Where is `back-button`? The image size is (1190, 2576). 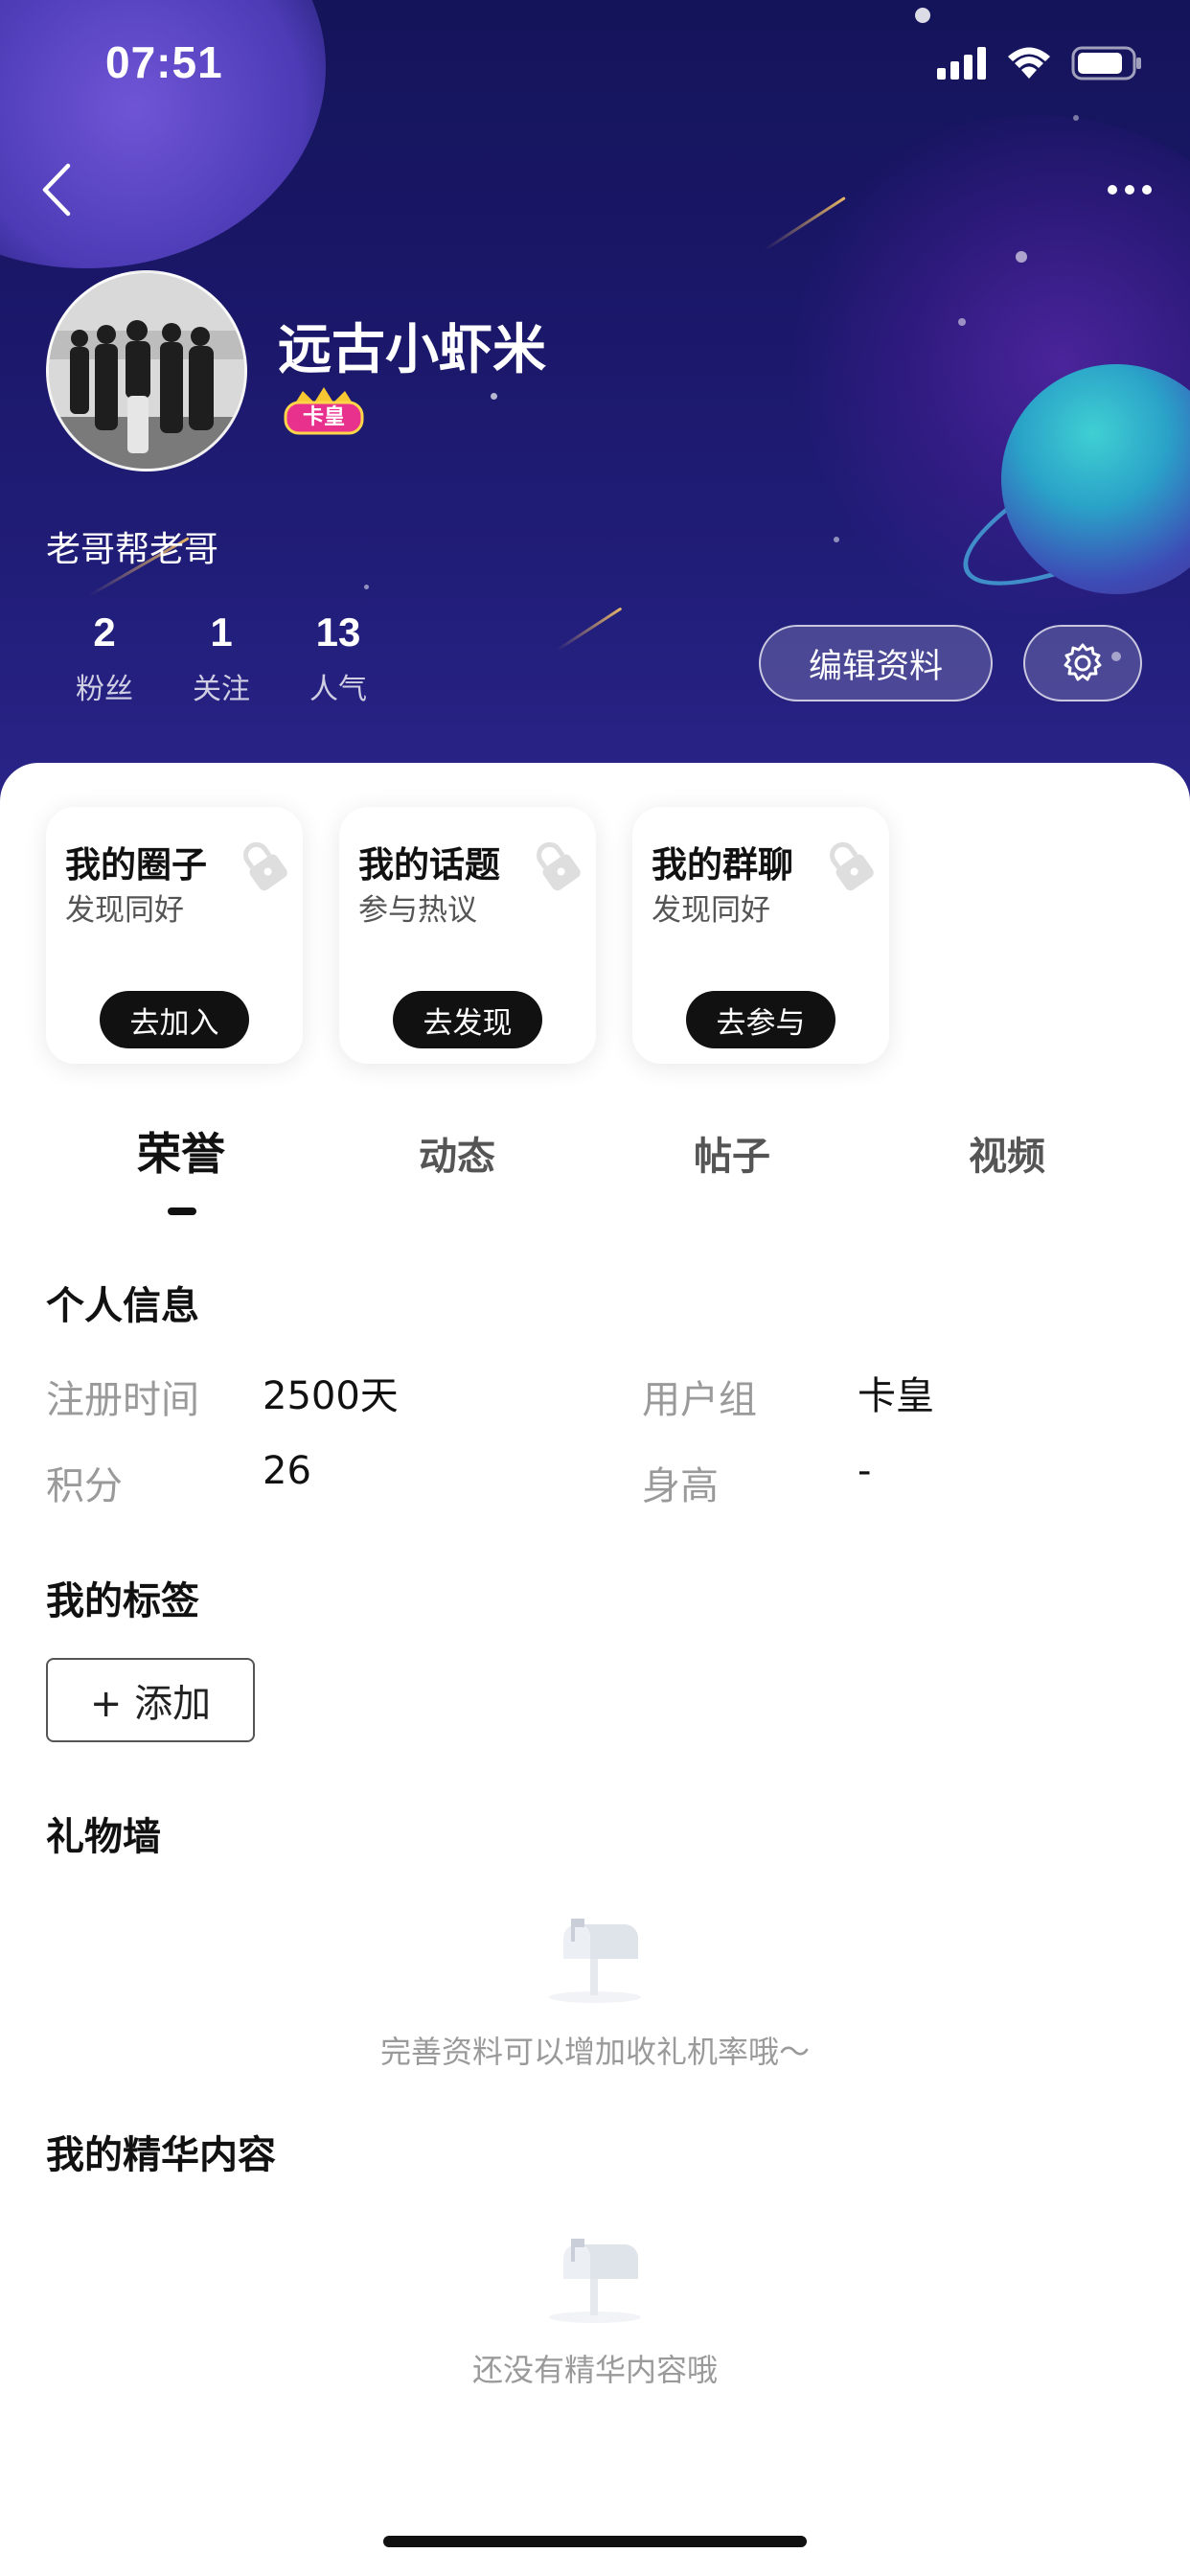
back-button is located at coordinates (56, 189).